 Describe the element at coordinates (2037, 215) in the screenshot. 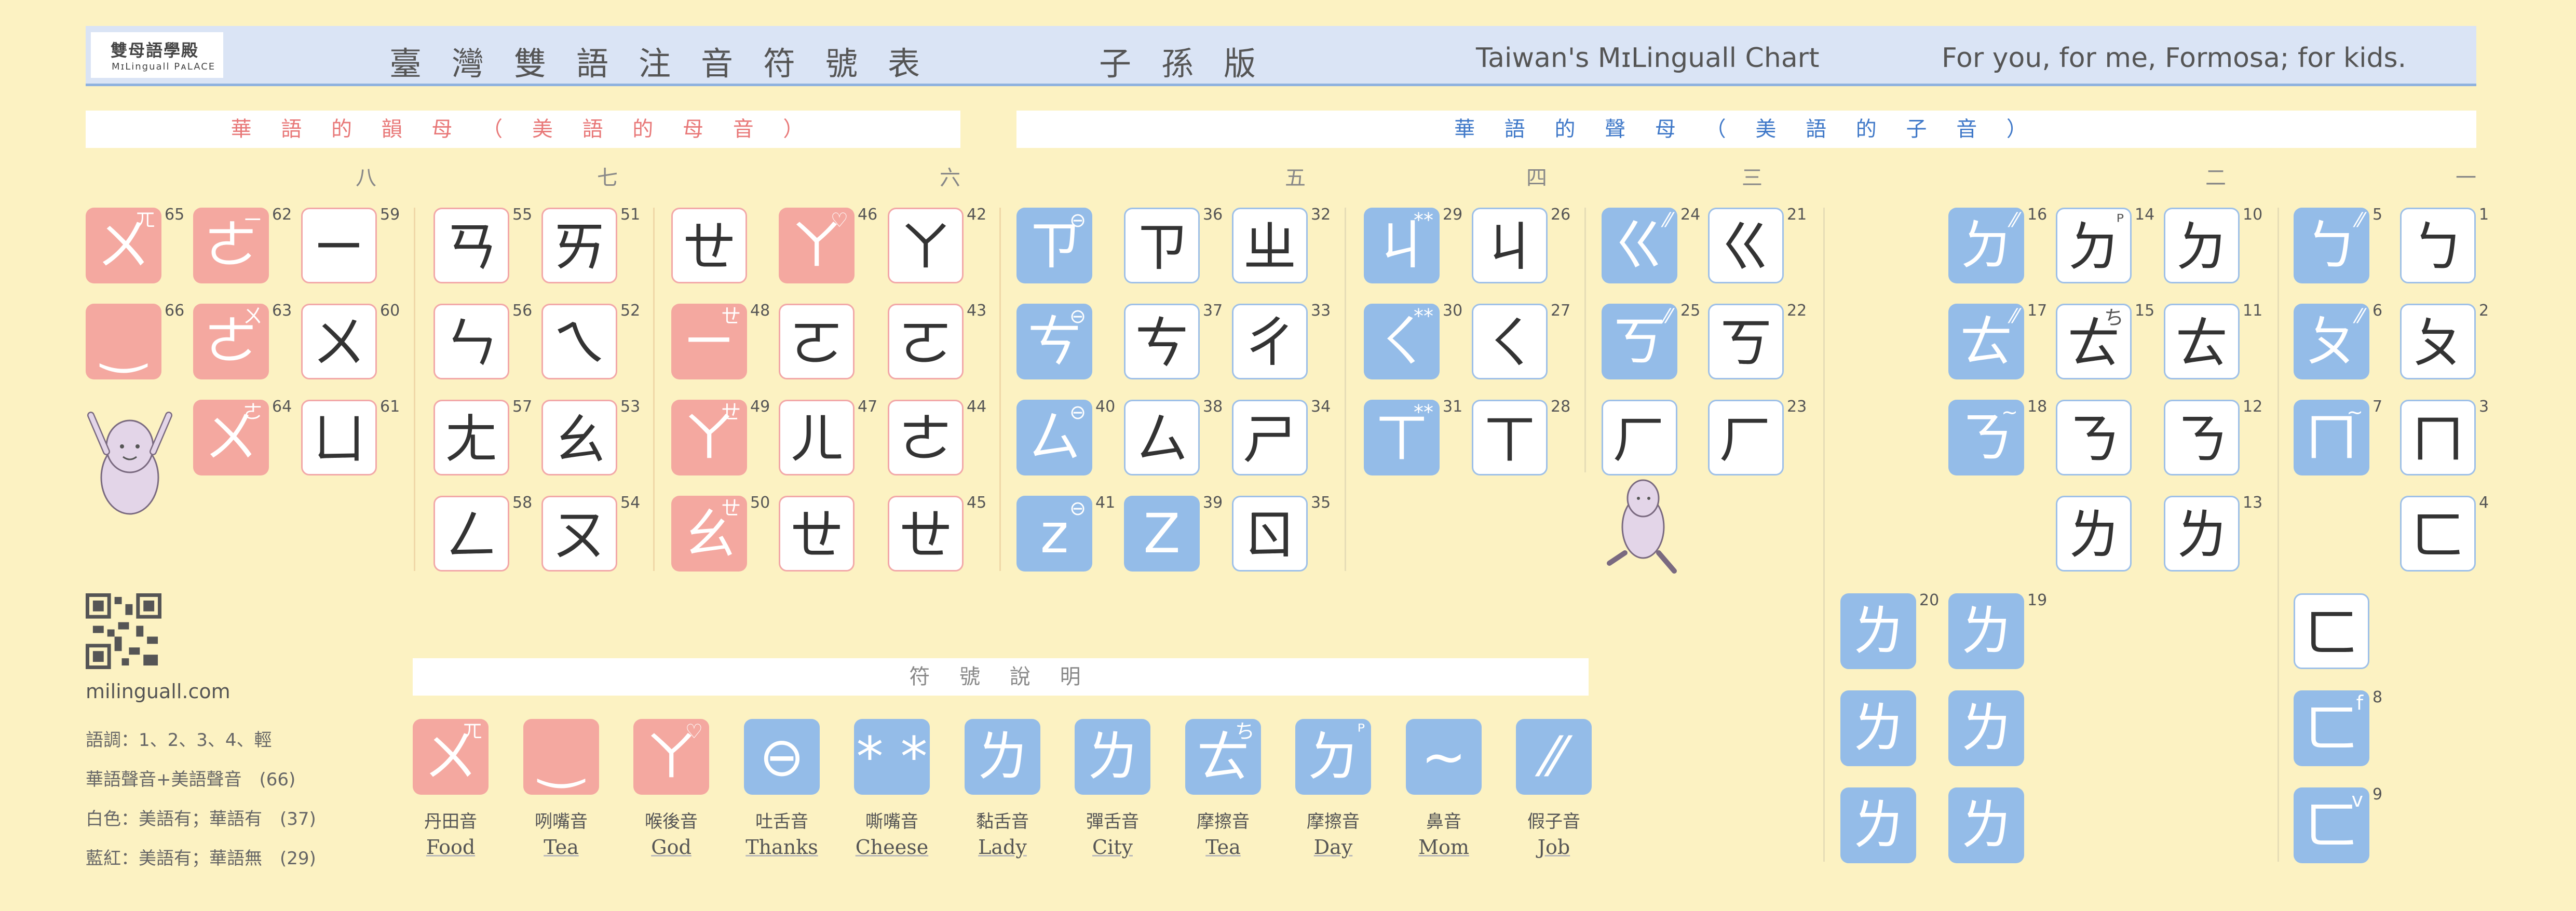

I see `symbol-number: 16` at that location.